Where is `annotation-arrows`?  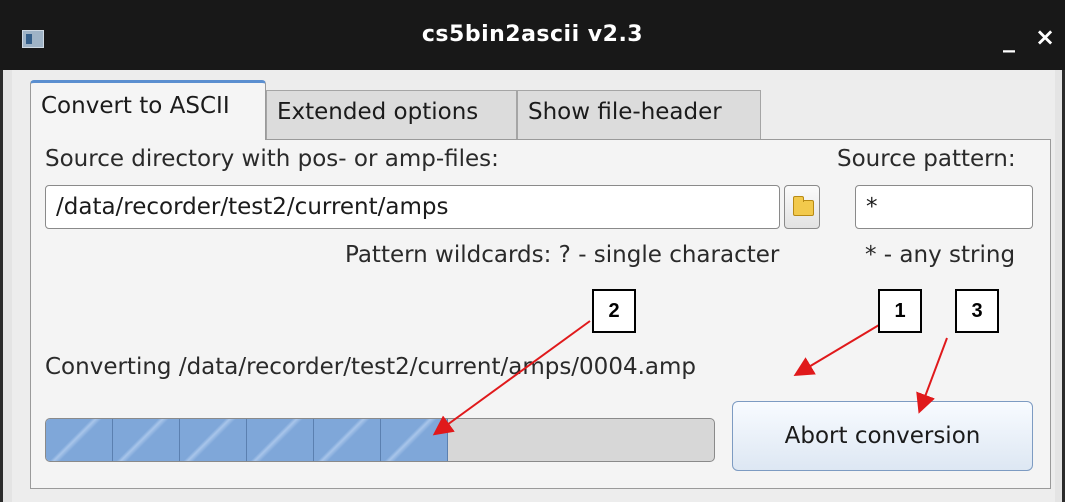
annotation-arrows is located at coordinates (690, 378).